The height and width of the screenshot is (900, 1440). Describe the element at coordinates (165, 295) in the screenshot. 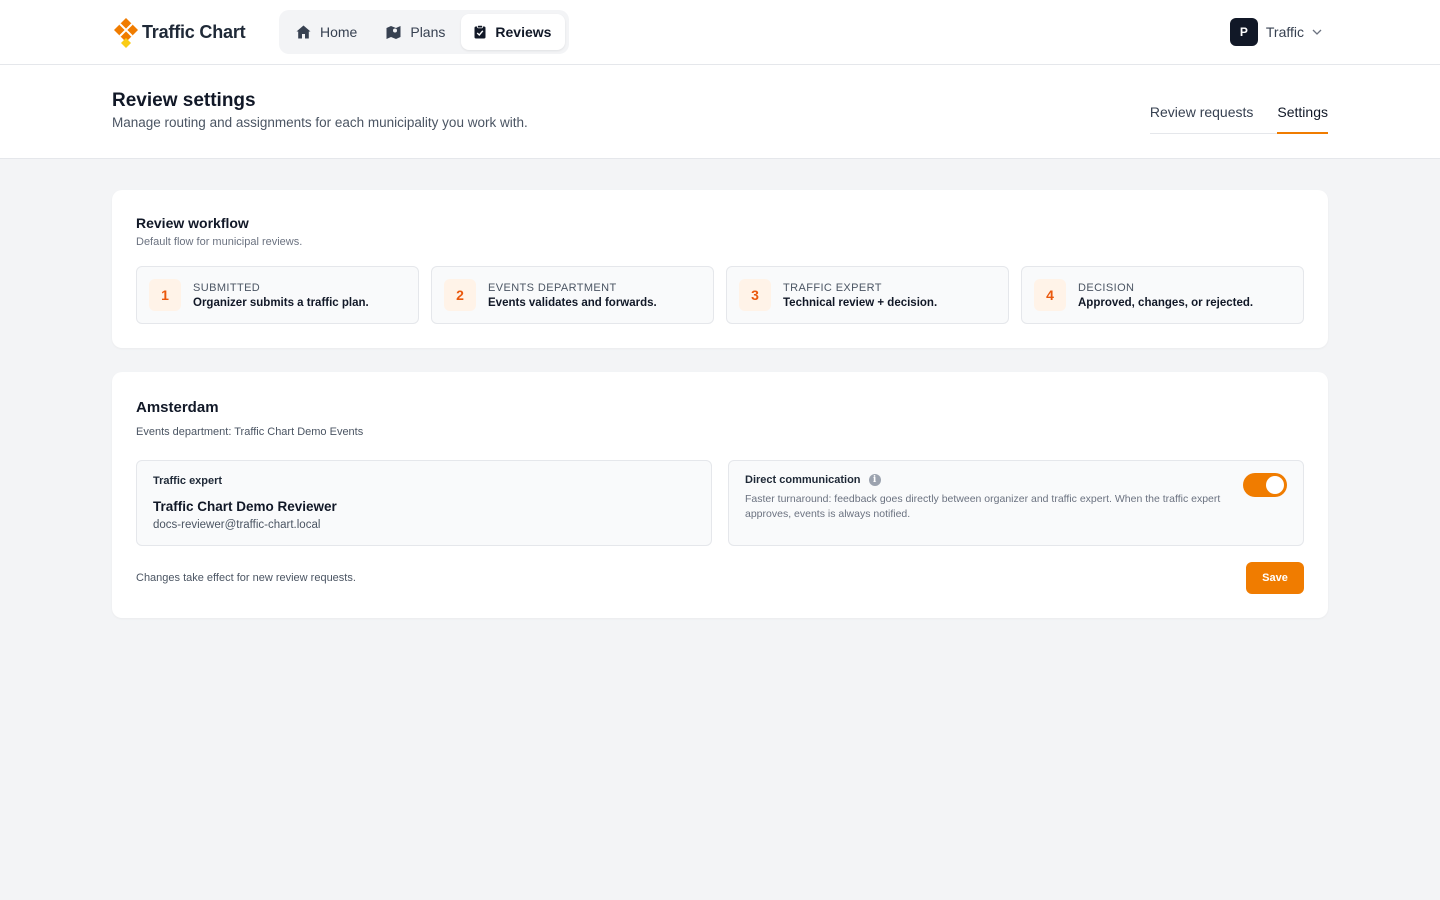

I see `step-number: 1` at that location.